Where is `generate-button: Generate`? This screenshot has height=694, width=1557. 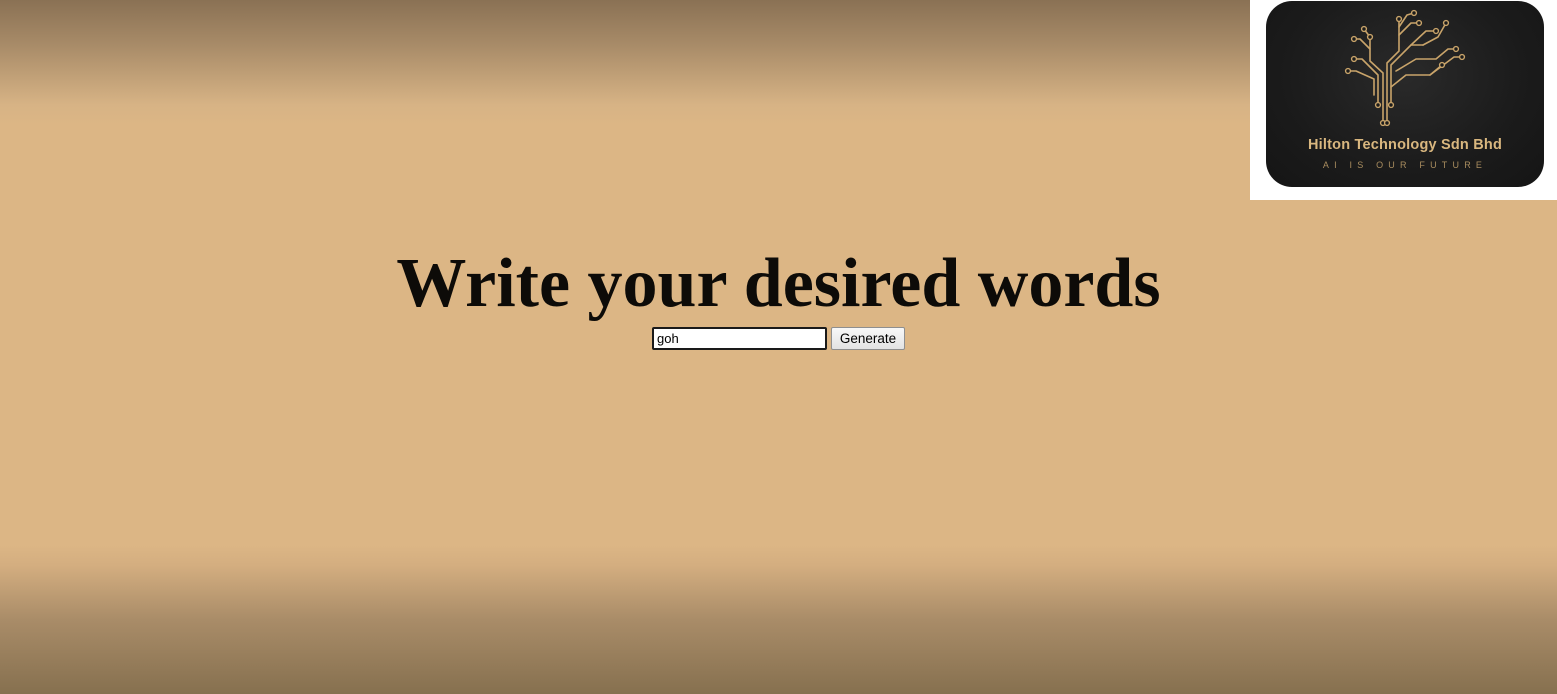 generate-button: Generate is located at coordinates (868, 338).